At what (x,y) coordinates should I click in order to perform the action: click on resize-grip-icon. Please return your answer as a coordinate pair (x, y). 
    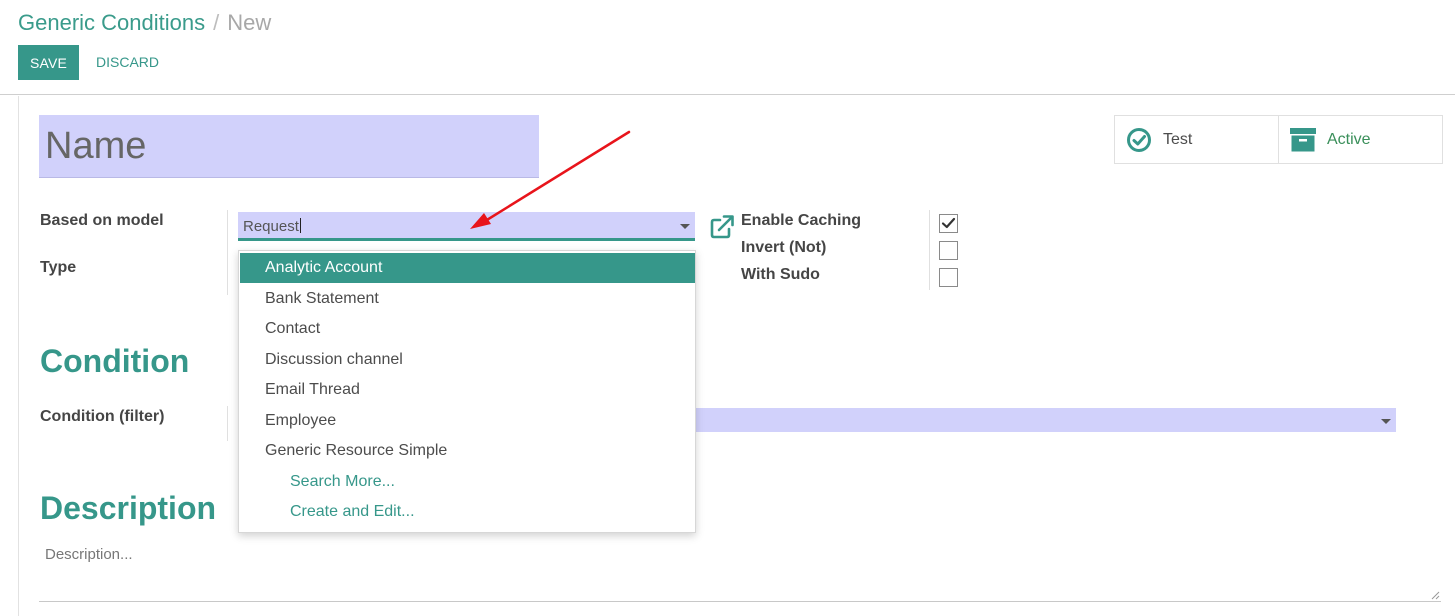
    Looking at the image, I should click on (1435, 595).